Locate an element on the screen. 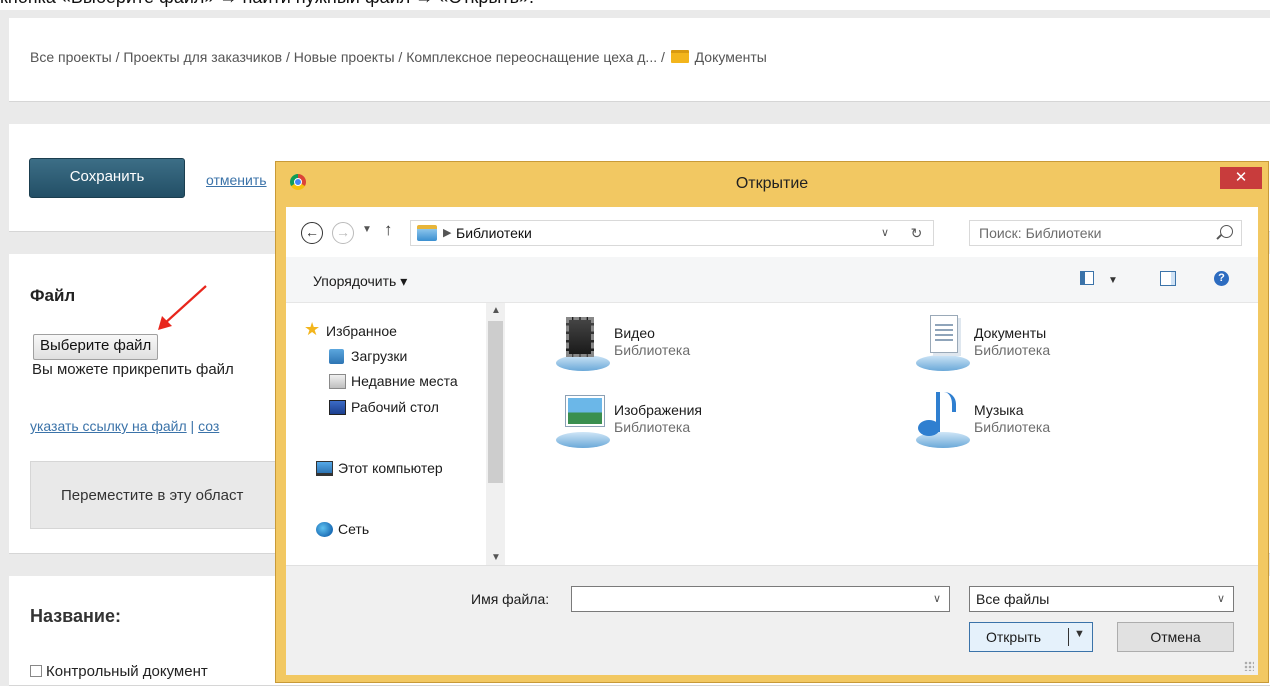  library-name: Изображения is located at coordinates (658, 410).